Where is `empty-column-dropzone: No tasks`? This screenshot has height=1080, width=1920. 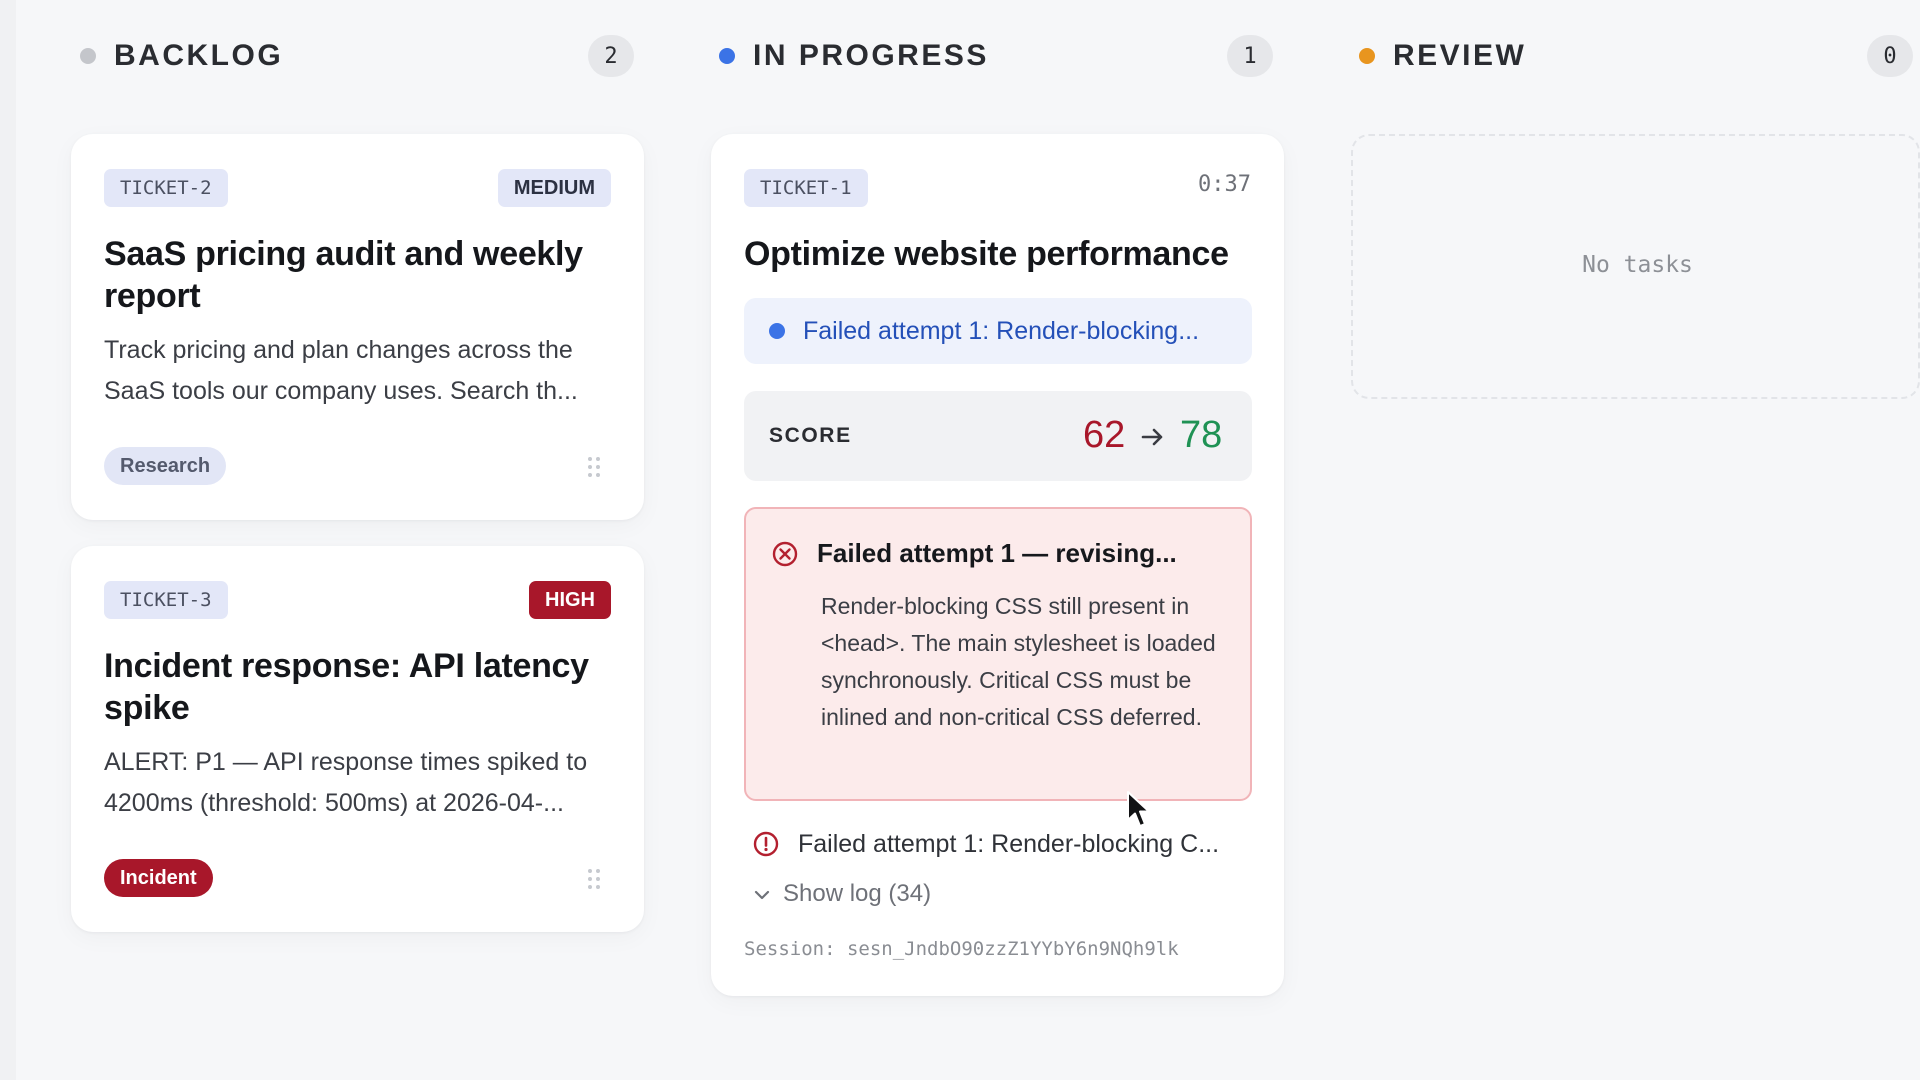
empty-column-dropzone: No tasks is located at coordinates (1635, 266).